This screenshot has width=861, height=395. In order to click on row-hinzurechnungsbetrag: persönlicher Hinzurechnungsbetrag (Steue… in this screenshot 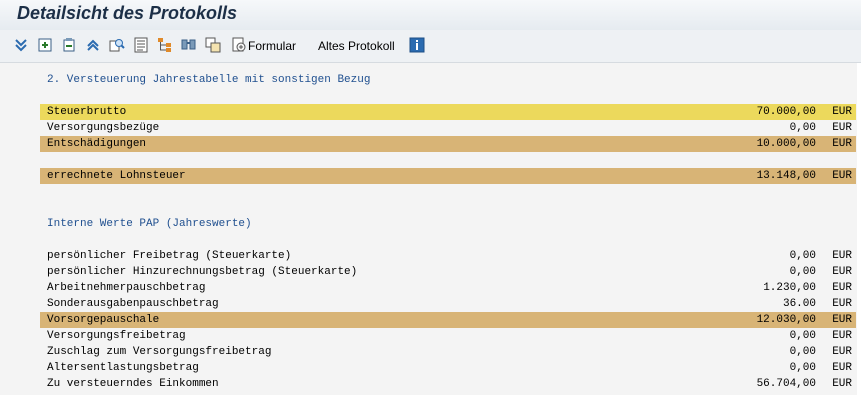, I will do `click(448, 272)`.